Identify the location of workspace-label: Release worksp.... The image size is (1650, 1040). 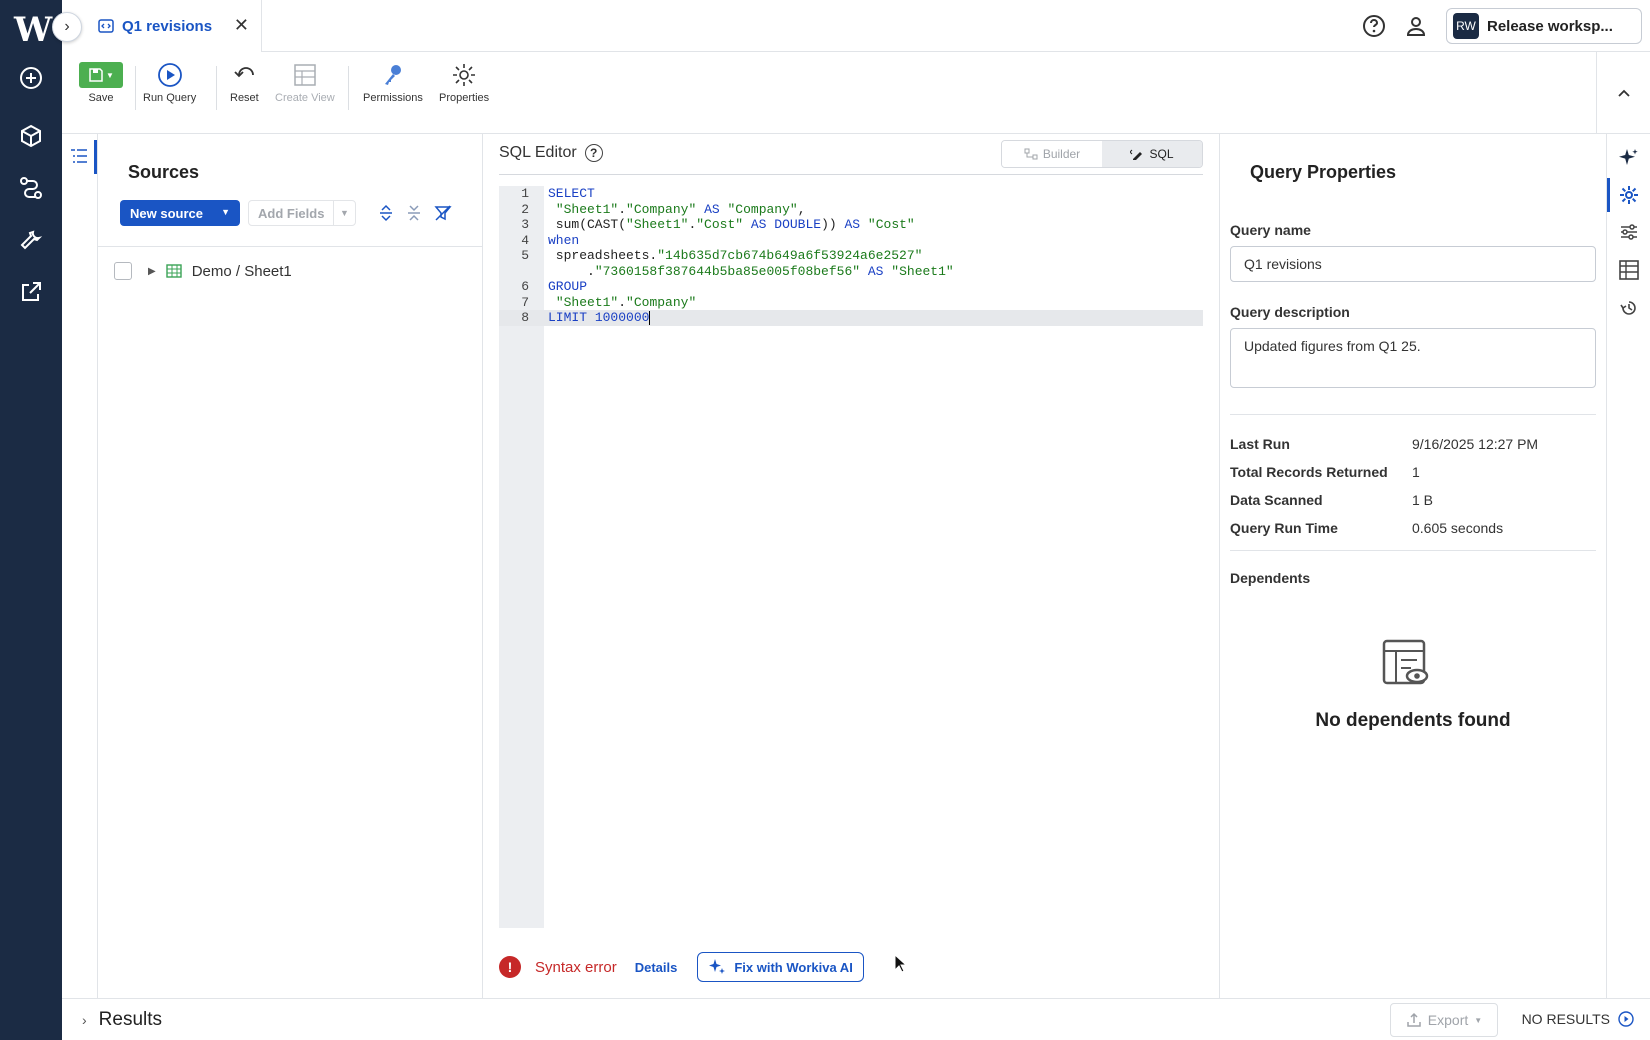
(1550, 26).